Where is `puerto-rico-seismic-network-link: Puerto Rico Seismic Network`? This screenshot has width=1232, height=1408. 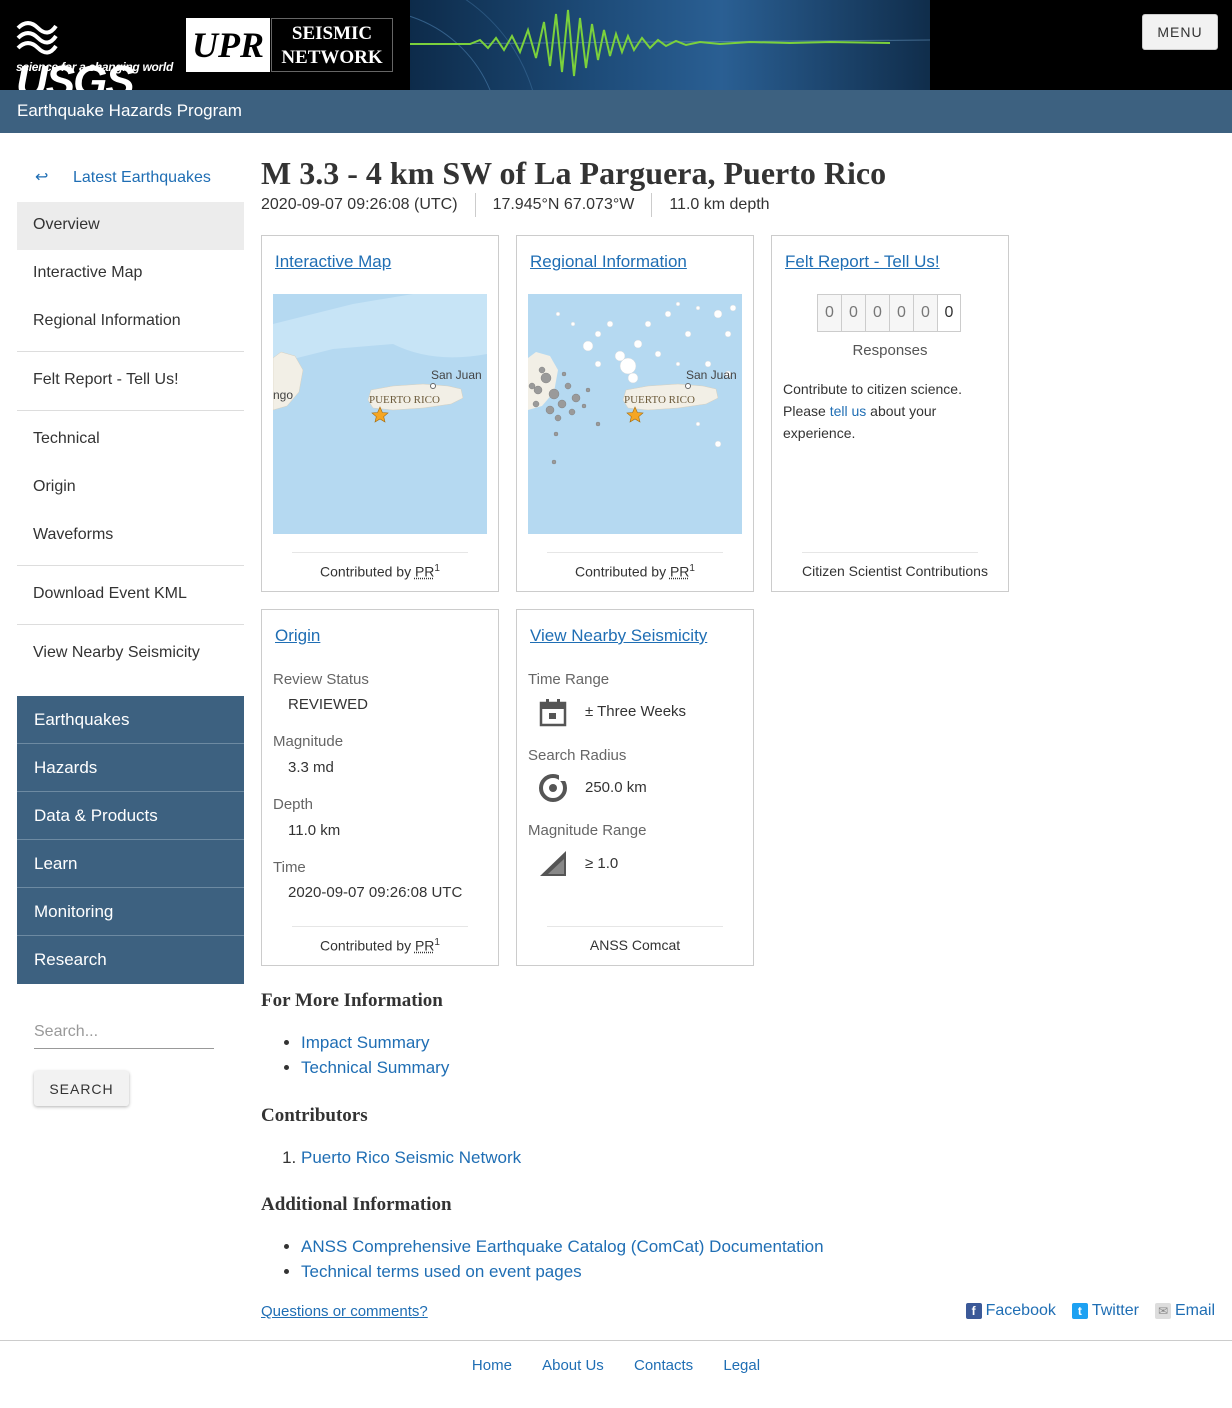
puerto-rico-seismic-network-link: Puerto Rico Seismic Network is located at coordinates (411, 1157).